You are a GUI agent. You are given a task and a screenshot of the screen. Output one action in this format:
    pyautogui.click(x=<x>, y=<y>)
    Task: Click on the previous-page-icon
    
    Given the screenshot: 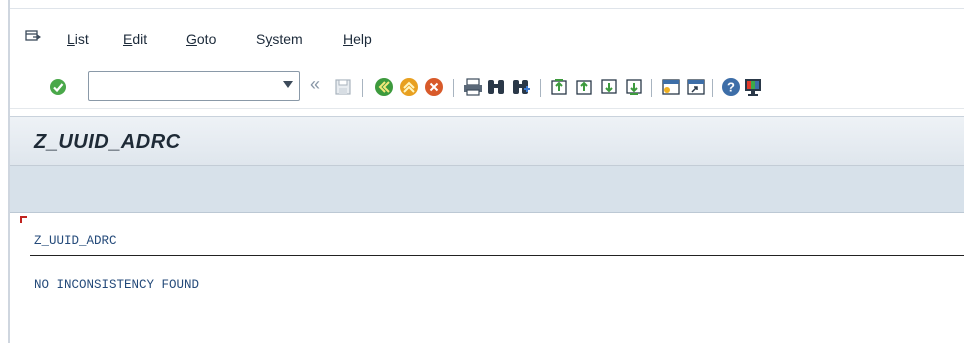 What is the action you would take?
    pyautogui.click(x=584, y=87)
    